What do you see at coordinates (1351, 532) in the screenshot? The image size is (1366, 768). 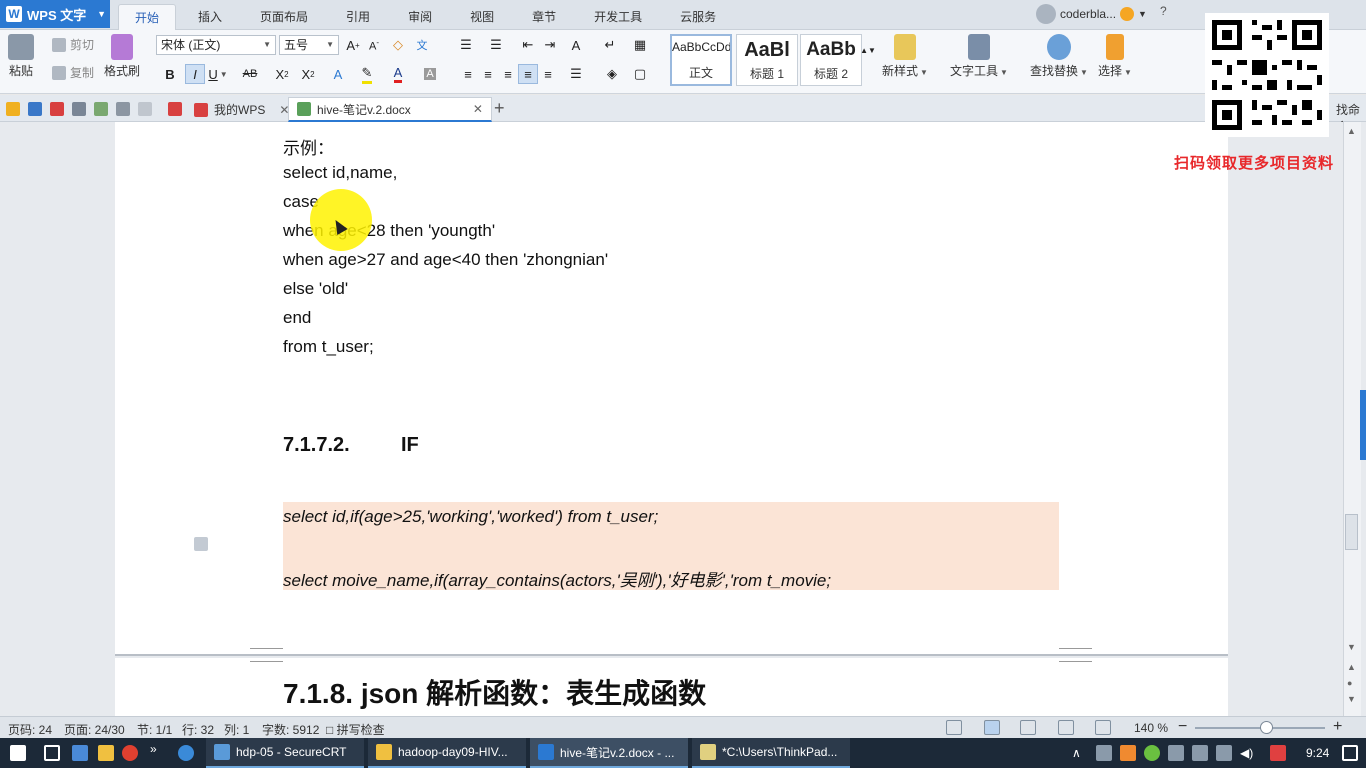 I see `scrollbar-thumb` at bounding box center [1351, 532].